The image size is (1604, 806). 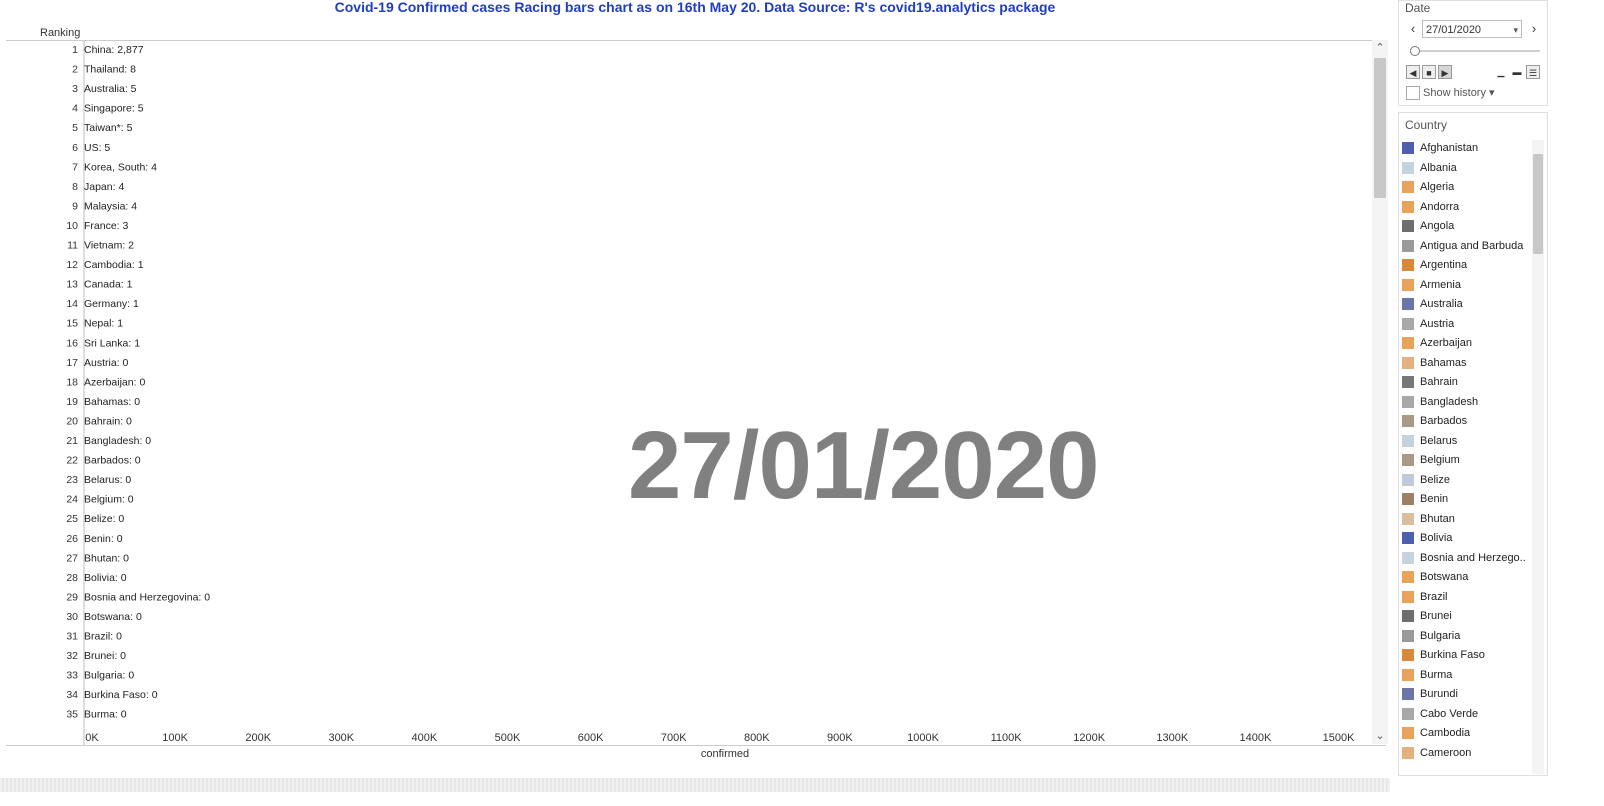 I want to click on legend-item: Angola, so click(x=1466, y=227).